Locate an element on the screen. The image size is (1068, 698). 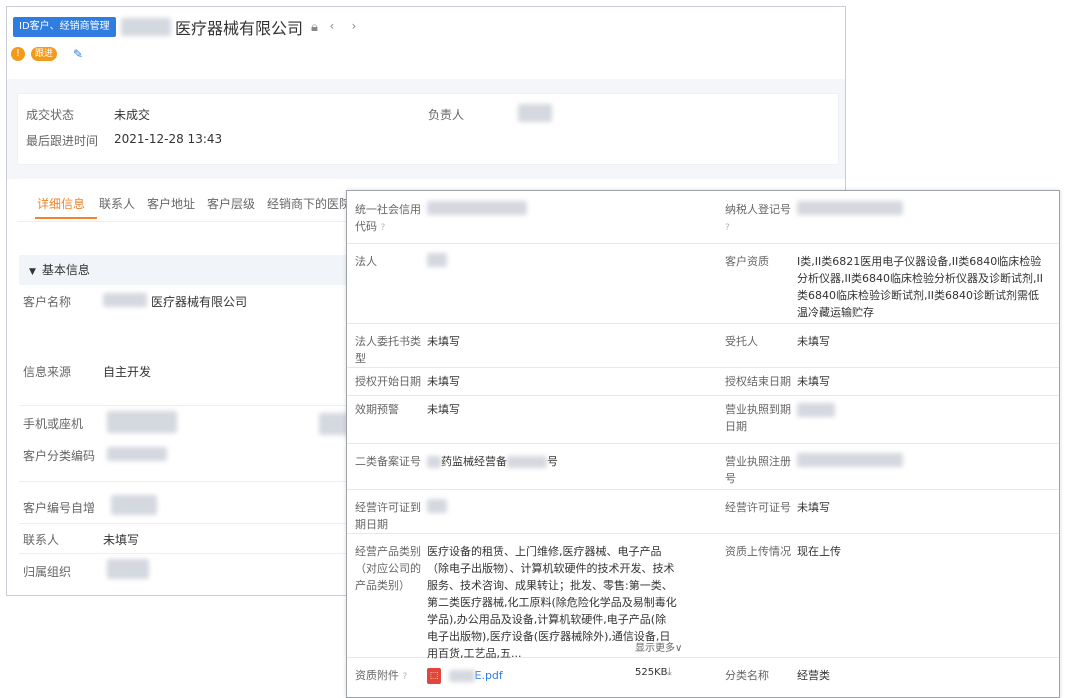
customer-name-redacted is located at coordinates (125, 300).